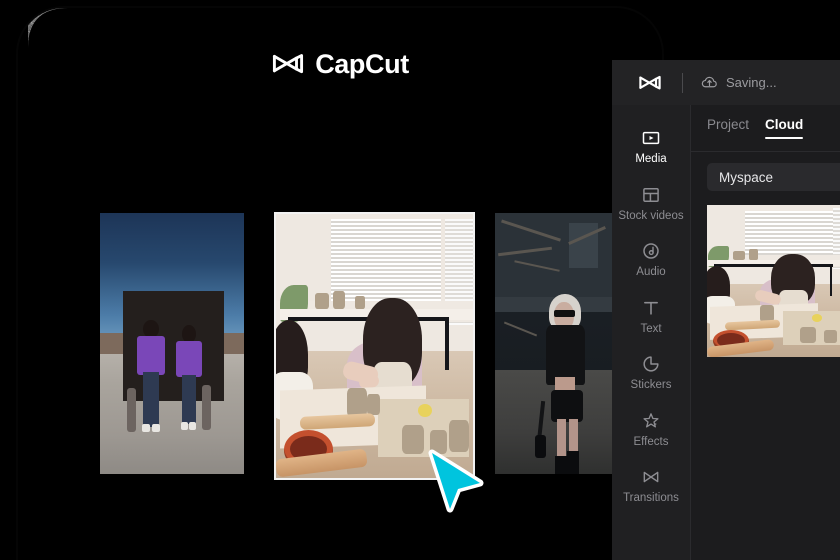 The height and width of the screenshot is (560, 840). I want to click on sticker-circle-icon, so click(651, 364).